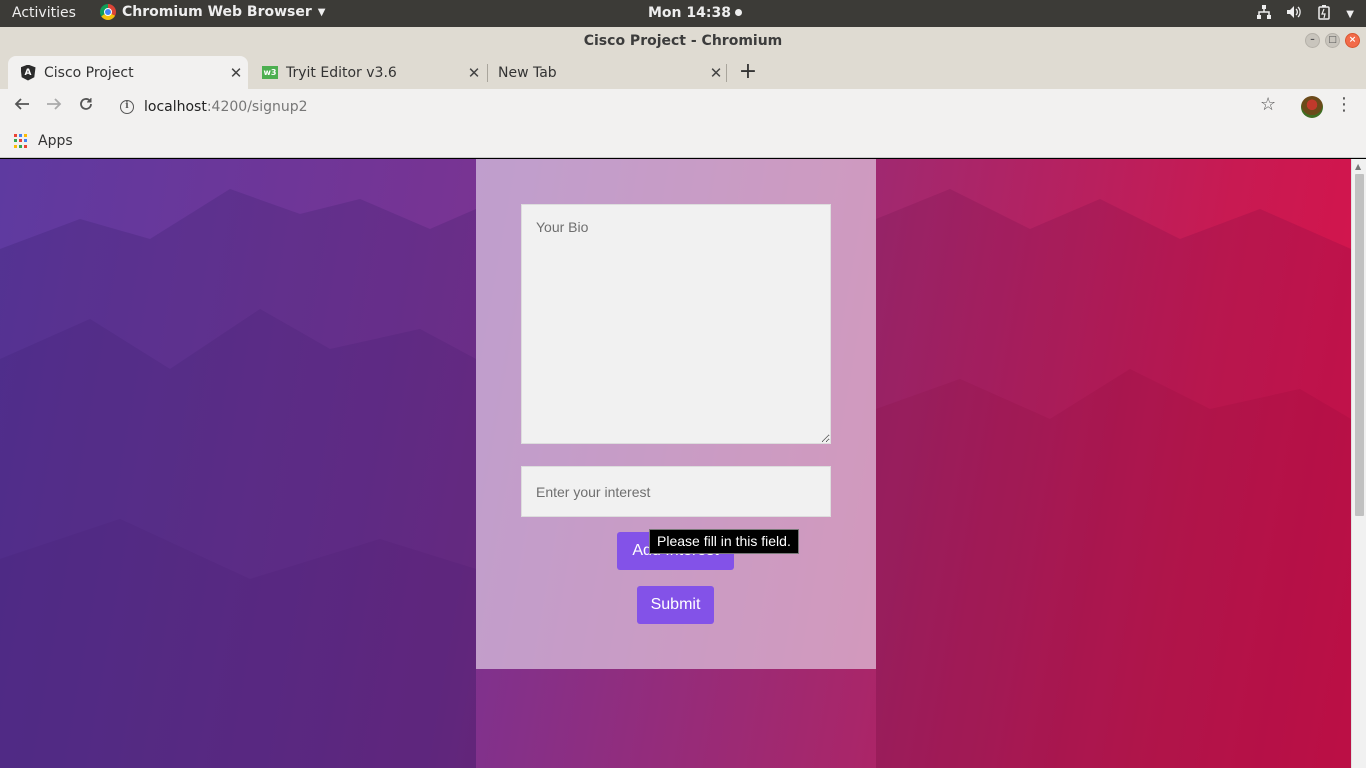  Describe the element at coordinates (175, 107) in the screenshot. I see `url-host: localhost` at that location.